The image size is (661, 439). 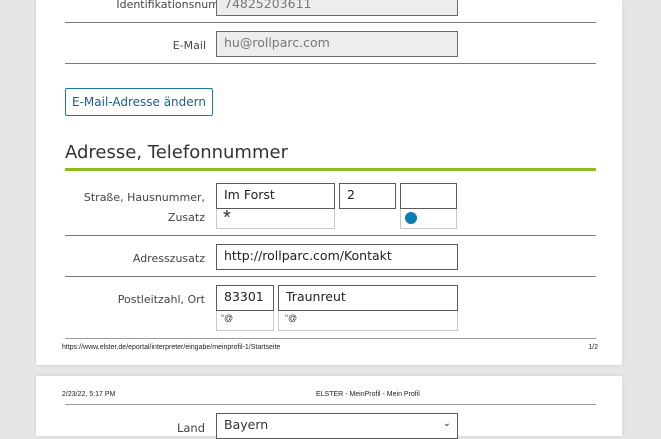 What do you see at coordinates (367, 196) in the screenshot?
I see `house-number-input: 2` at bounding box center [367, 196].